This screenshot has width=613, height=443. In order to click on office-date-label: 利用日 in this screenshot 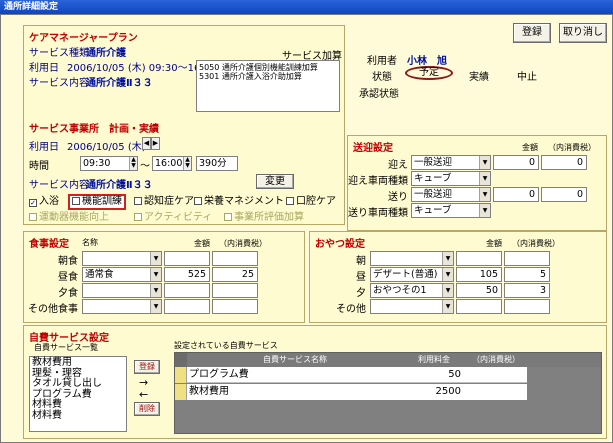, I will do `click(44, 147)`.